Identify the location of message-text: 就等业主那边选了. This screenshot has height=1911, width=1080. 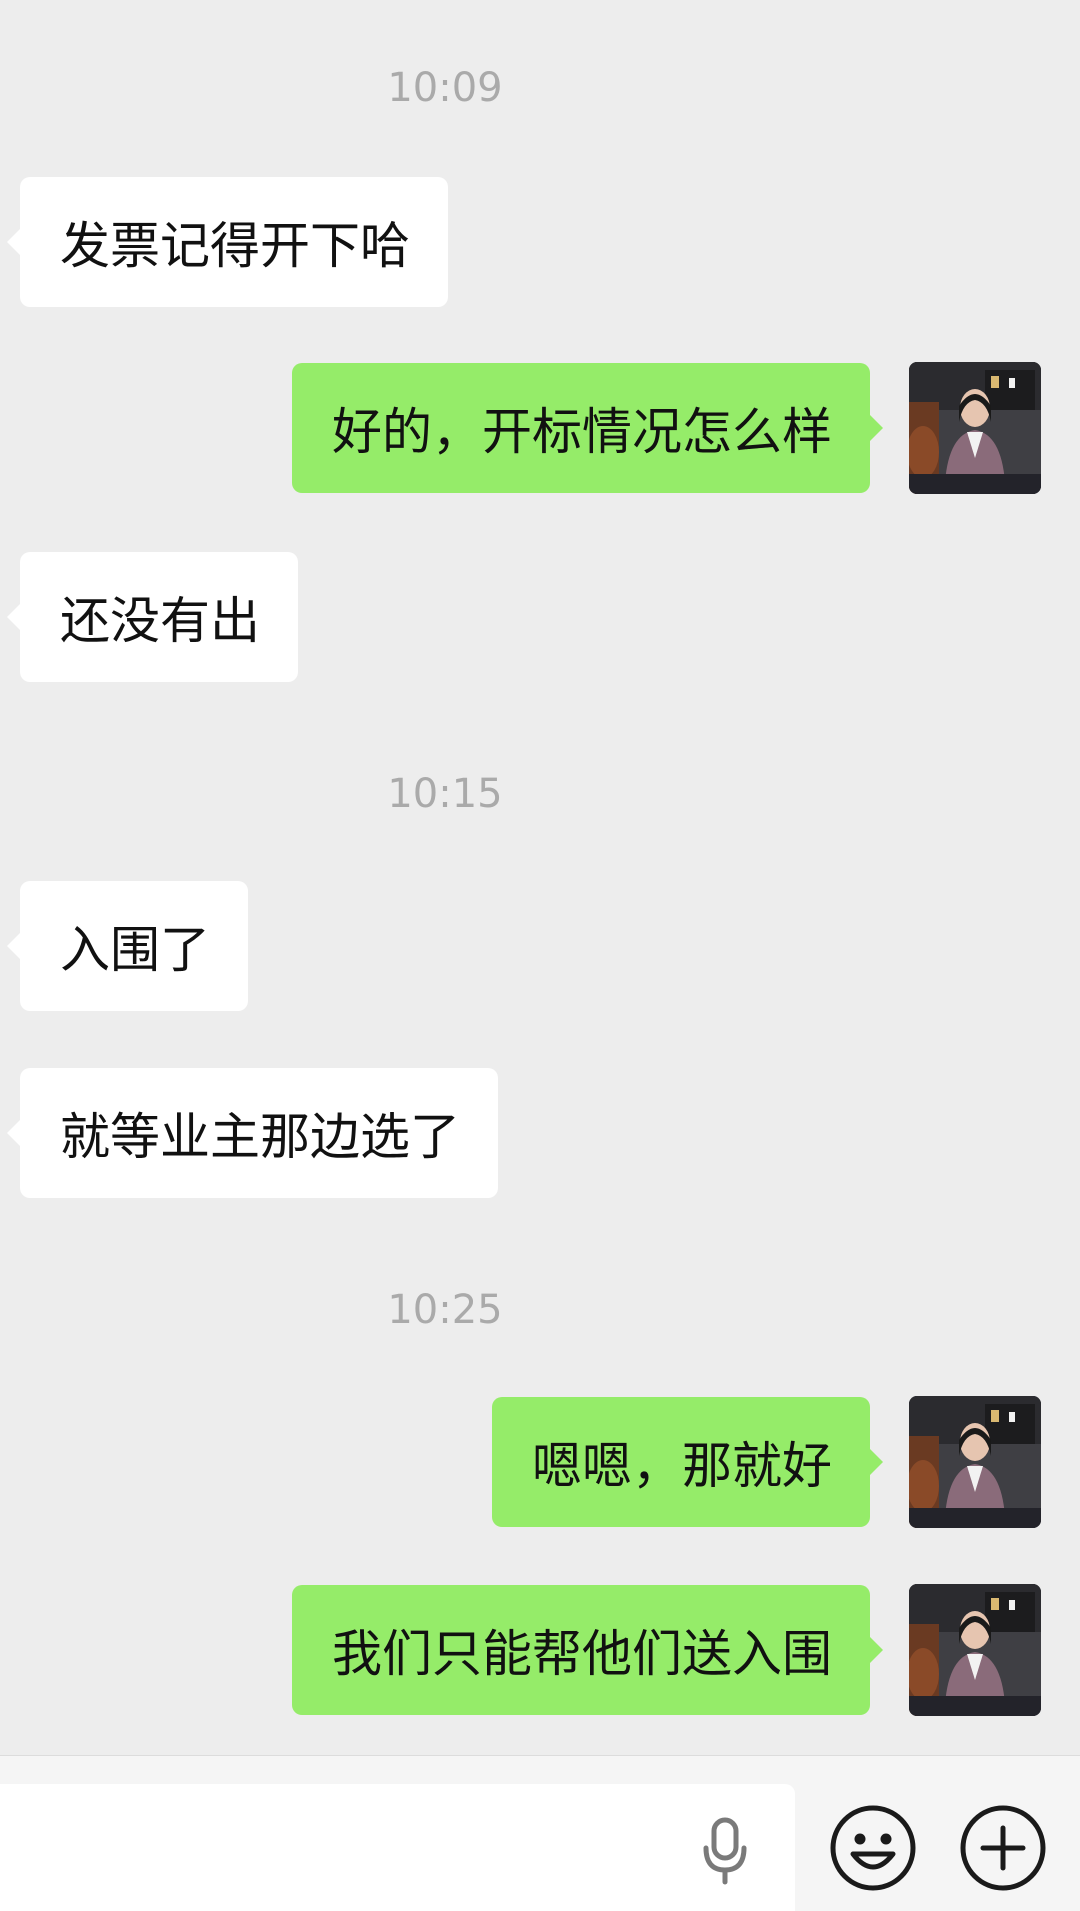
(260, 1137).